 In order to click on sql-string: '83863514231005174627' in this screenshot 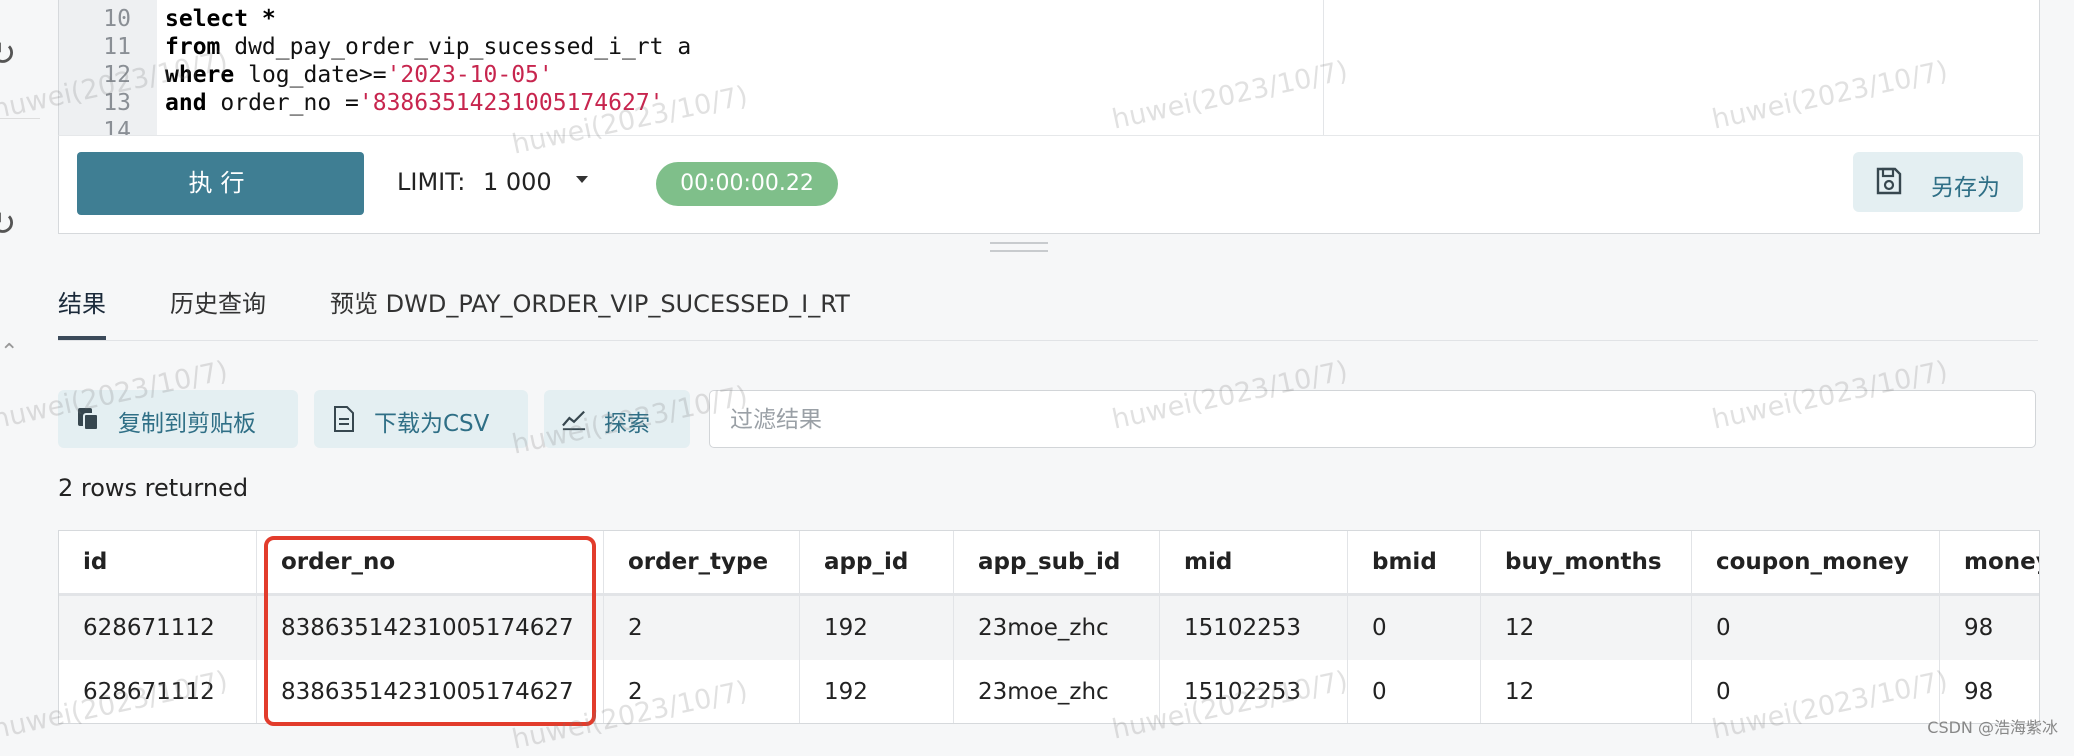, I will do `click(511, 103)`.